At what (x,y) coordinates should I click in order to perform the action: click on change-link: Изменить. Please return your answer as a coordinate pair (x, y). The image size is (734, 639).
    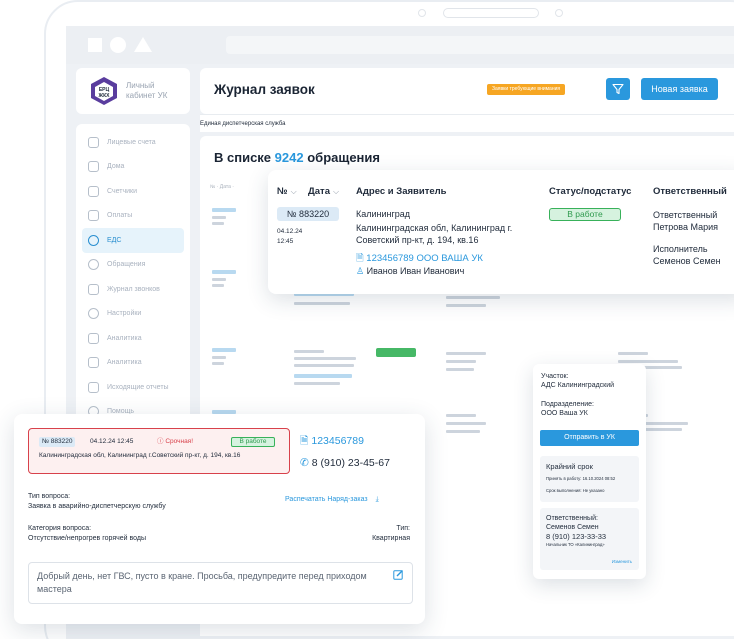
    Looking at the image, I should click on (622, 561).